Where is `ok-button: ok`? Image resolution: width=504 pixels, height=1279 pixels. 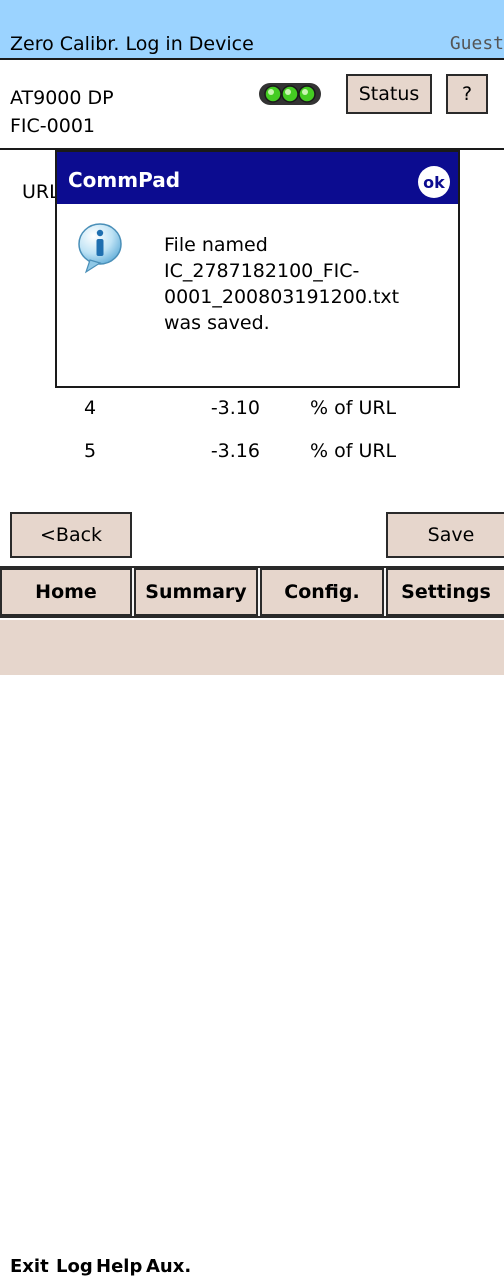
ok-button: ok is located at coordinates (434, 182).